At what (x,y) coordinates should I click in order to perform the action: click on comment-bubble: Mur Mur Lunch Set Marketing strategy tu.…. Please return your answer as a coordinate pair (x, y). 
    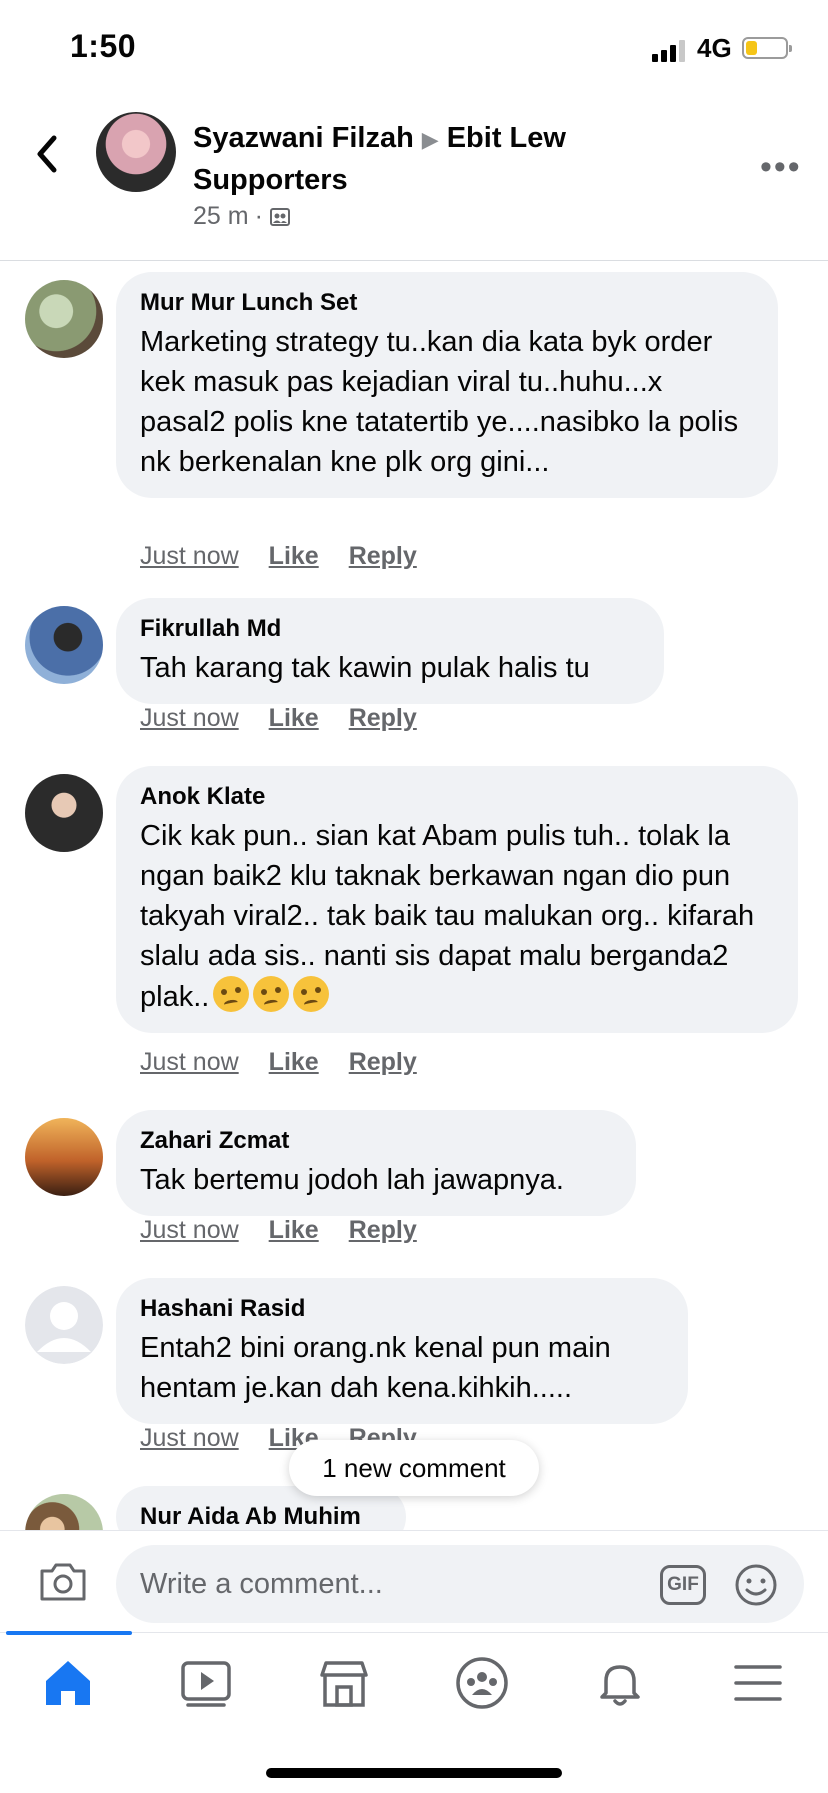
    Looking at the image, I should click on (447, 385).